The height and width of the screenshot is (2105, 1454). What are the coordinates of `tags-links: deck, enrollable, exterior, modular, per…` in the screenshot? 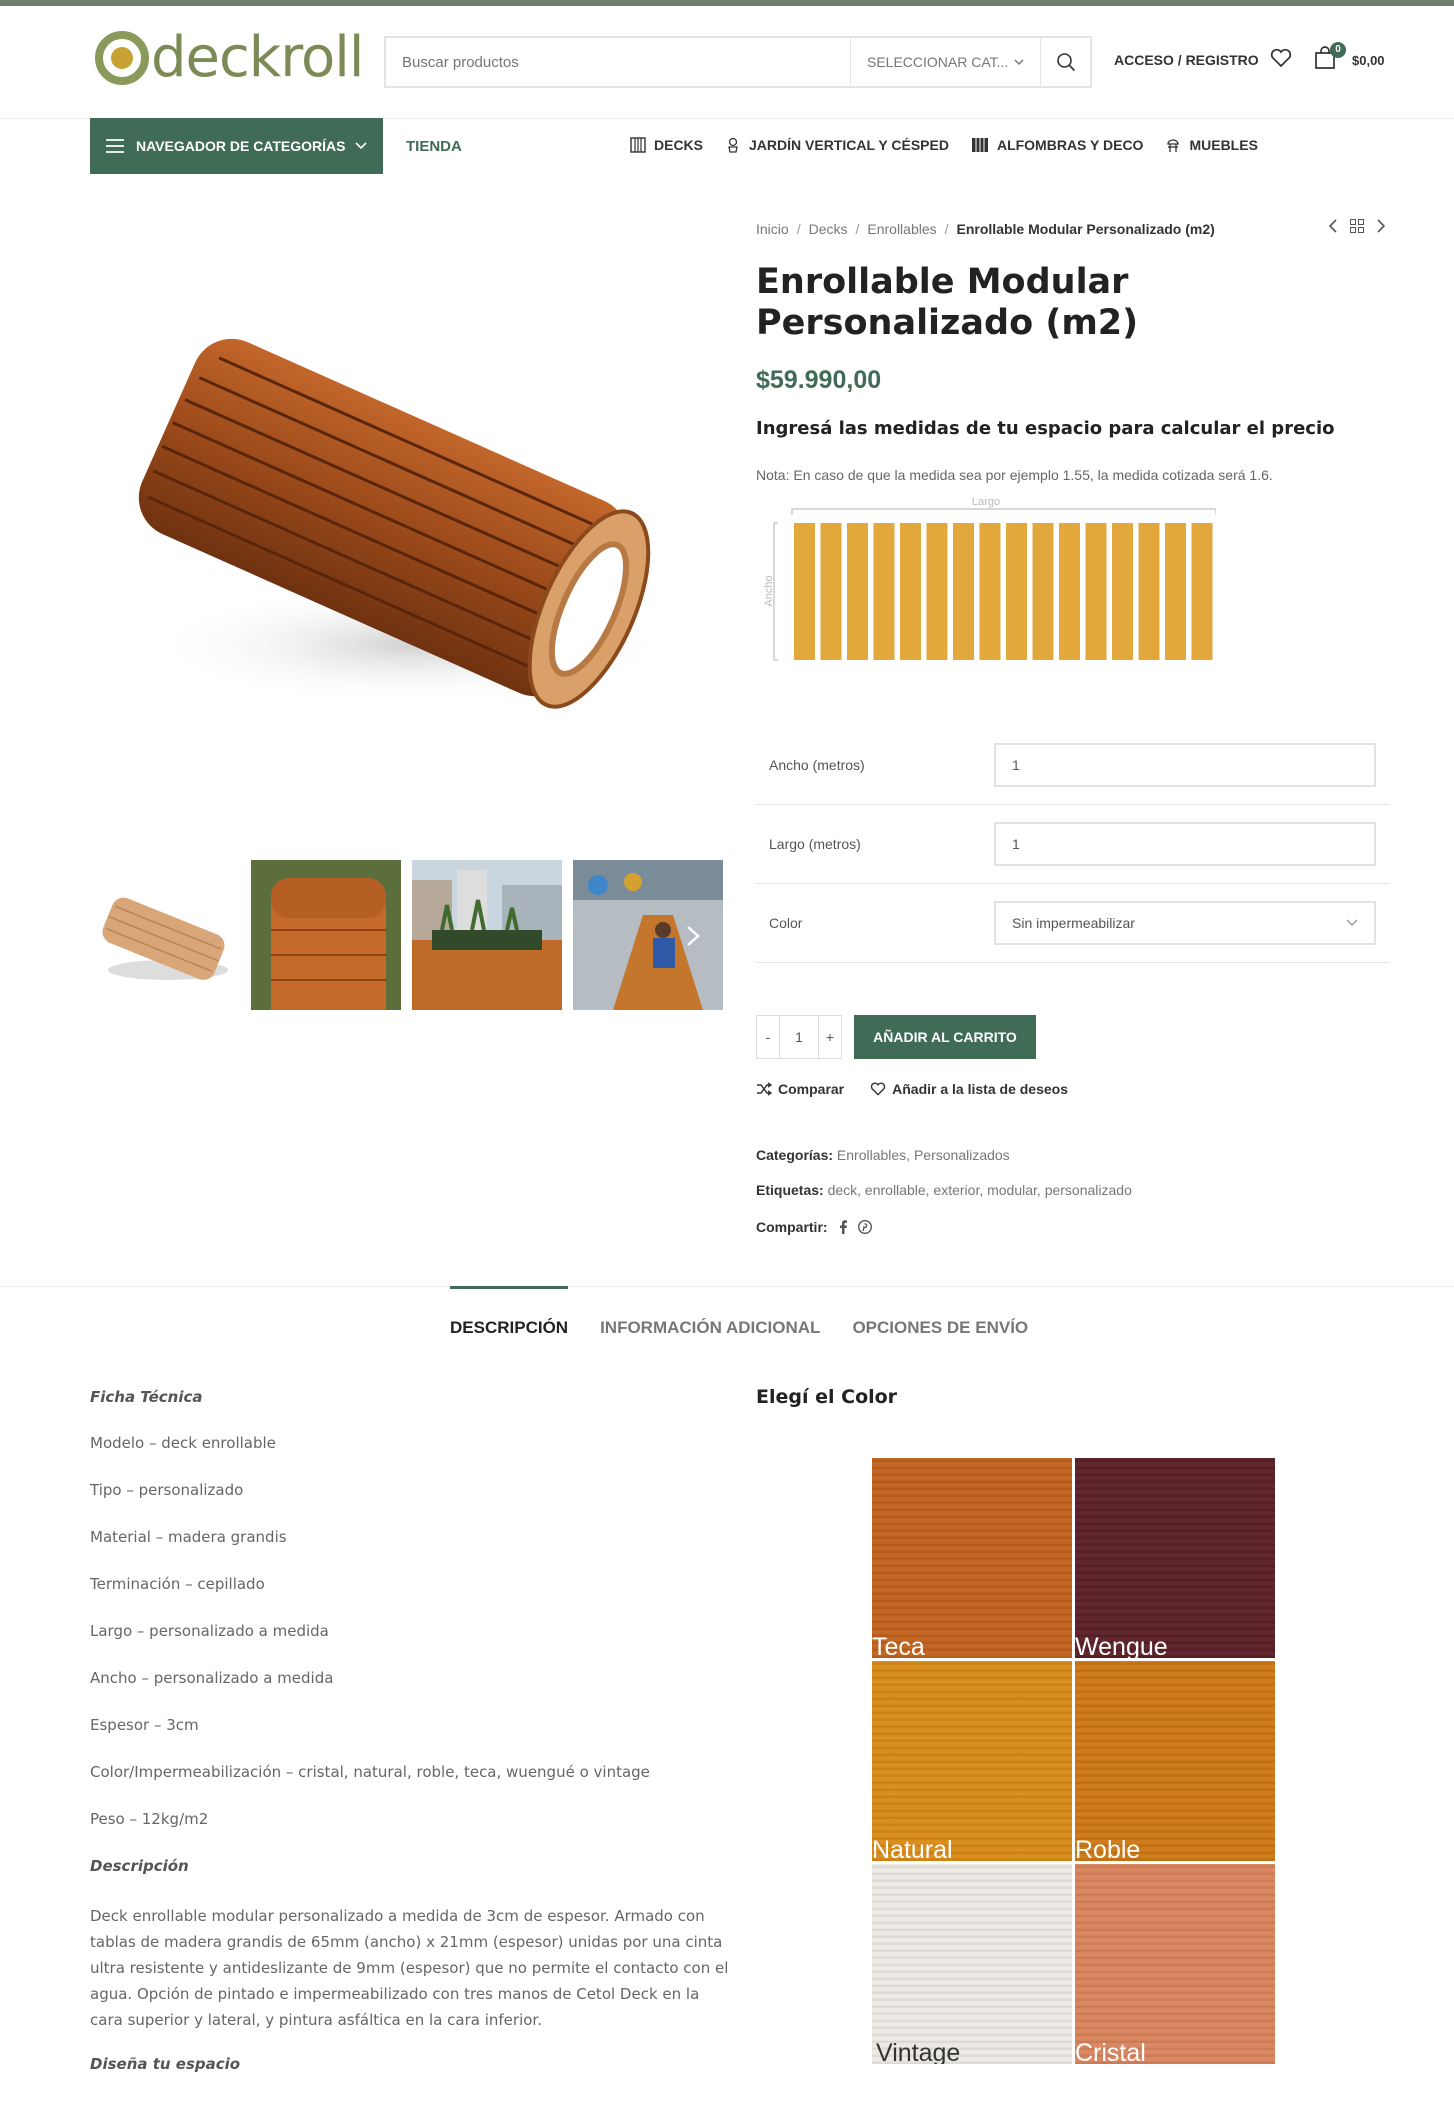 It's located at (980, 1190).